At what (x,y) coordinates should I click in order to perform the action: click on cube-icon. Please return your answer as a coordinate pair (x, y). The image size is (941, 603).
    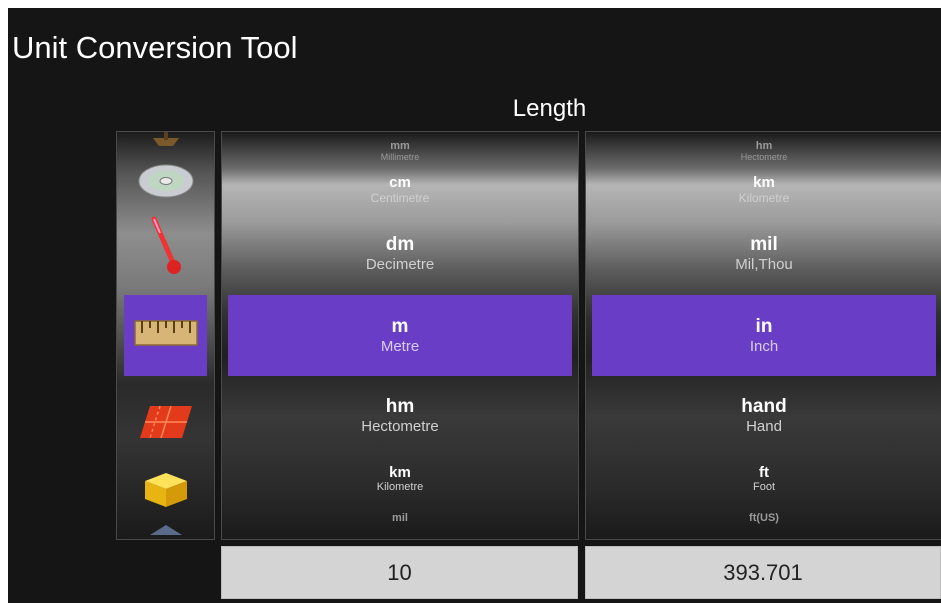
    Looking at the image, I should click on (166, 491).